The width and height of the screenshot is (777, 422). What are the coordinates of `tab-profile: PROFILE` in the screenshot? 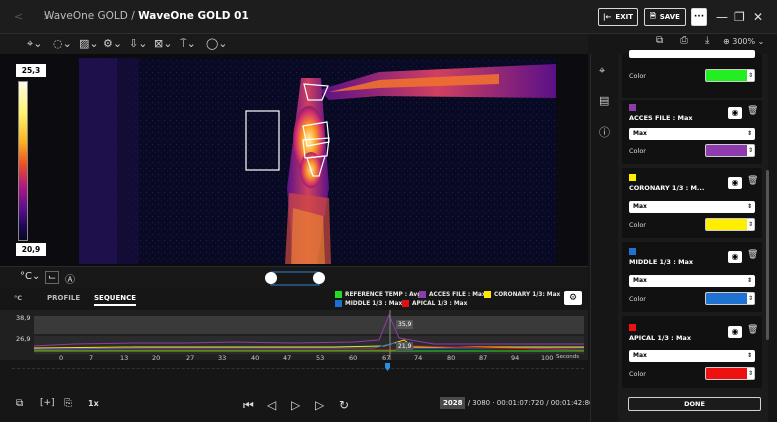 It's located at (63, 298).